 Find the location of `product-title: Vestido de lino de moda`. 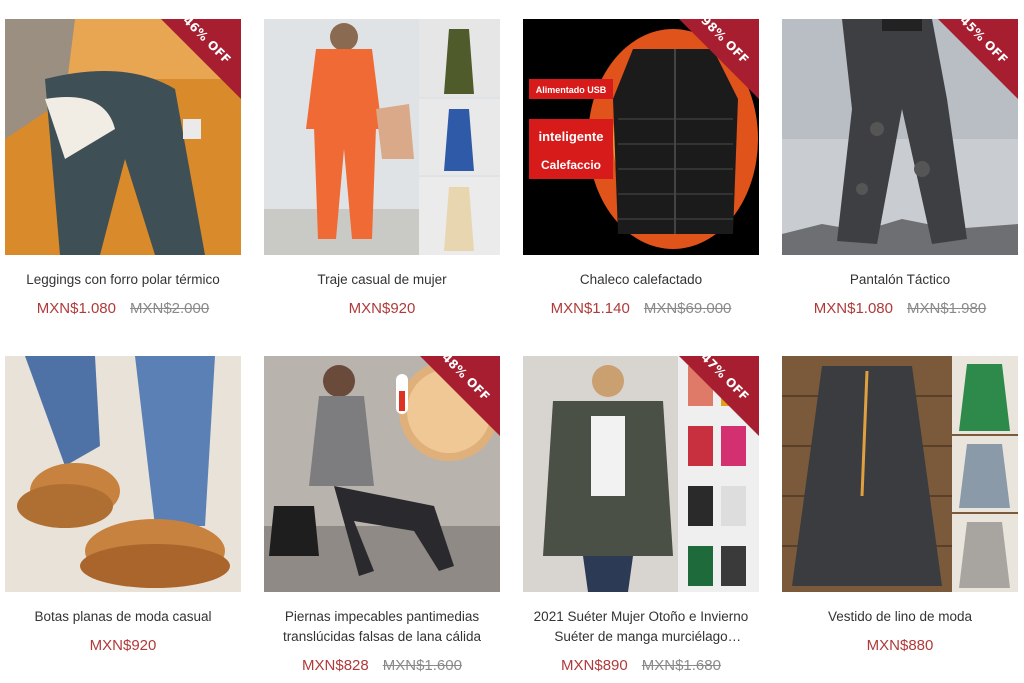

product-title: Vestido de lino de moda is located at coordinates (900, 617).